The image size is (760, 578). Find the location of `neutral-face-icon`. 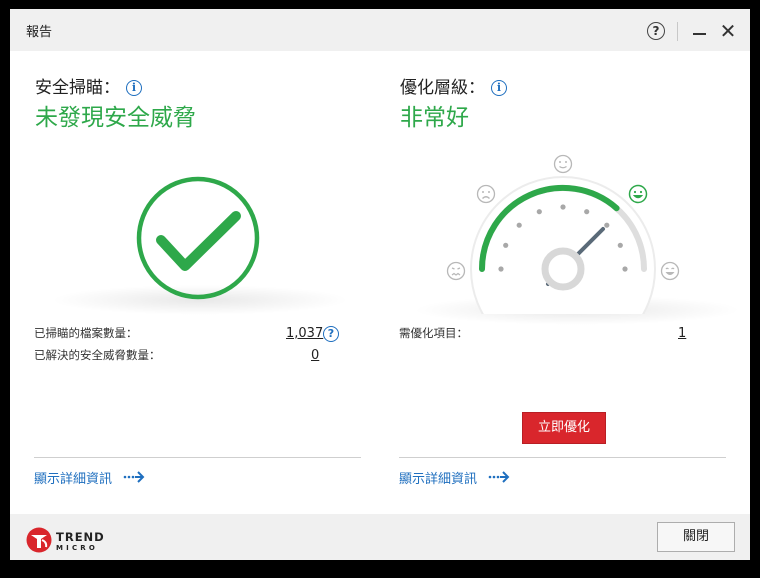

neutral-face-icon is located at coordinates (563, 164).